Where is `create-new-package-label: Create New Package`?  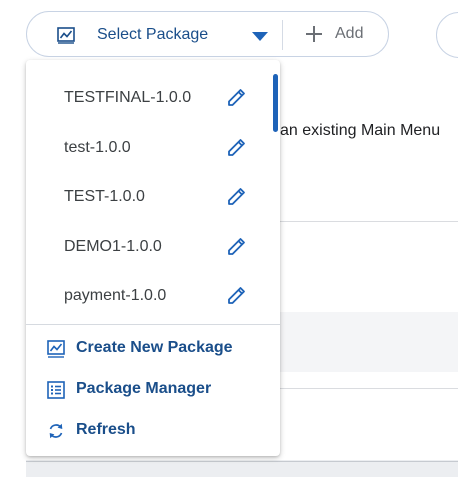 create-new-package-label: Create New Package is located at coordinates (154, 347).